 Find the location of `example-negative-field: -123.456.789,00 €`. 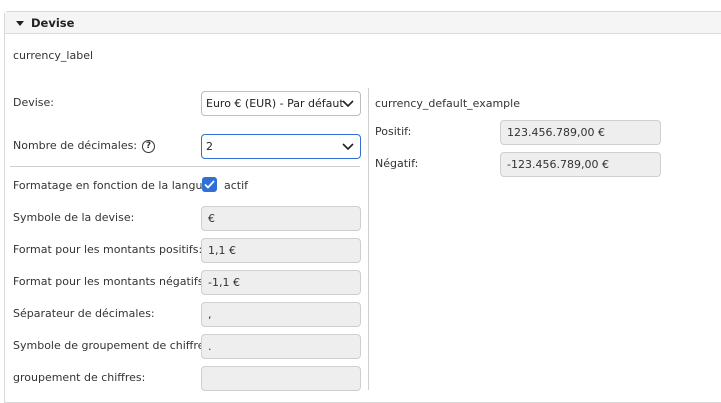

example-negative-field: -123.456.789,00 € is located at coordinates (580, 164).